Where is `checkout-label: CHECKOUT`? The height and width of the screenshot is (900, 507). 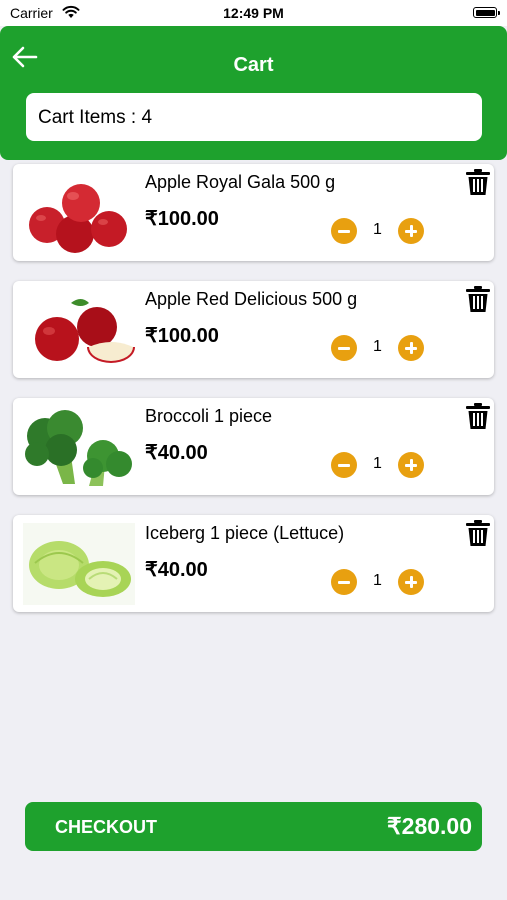 checkout-label: CHECKOUT is located at coordinates (106, 827).